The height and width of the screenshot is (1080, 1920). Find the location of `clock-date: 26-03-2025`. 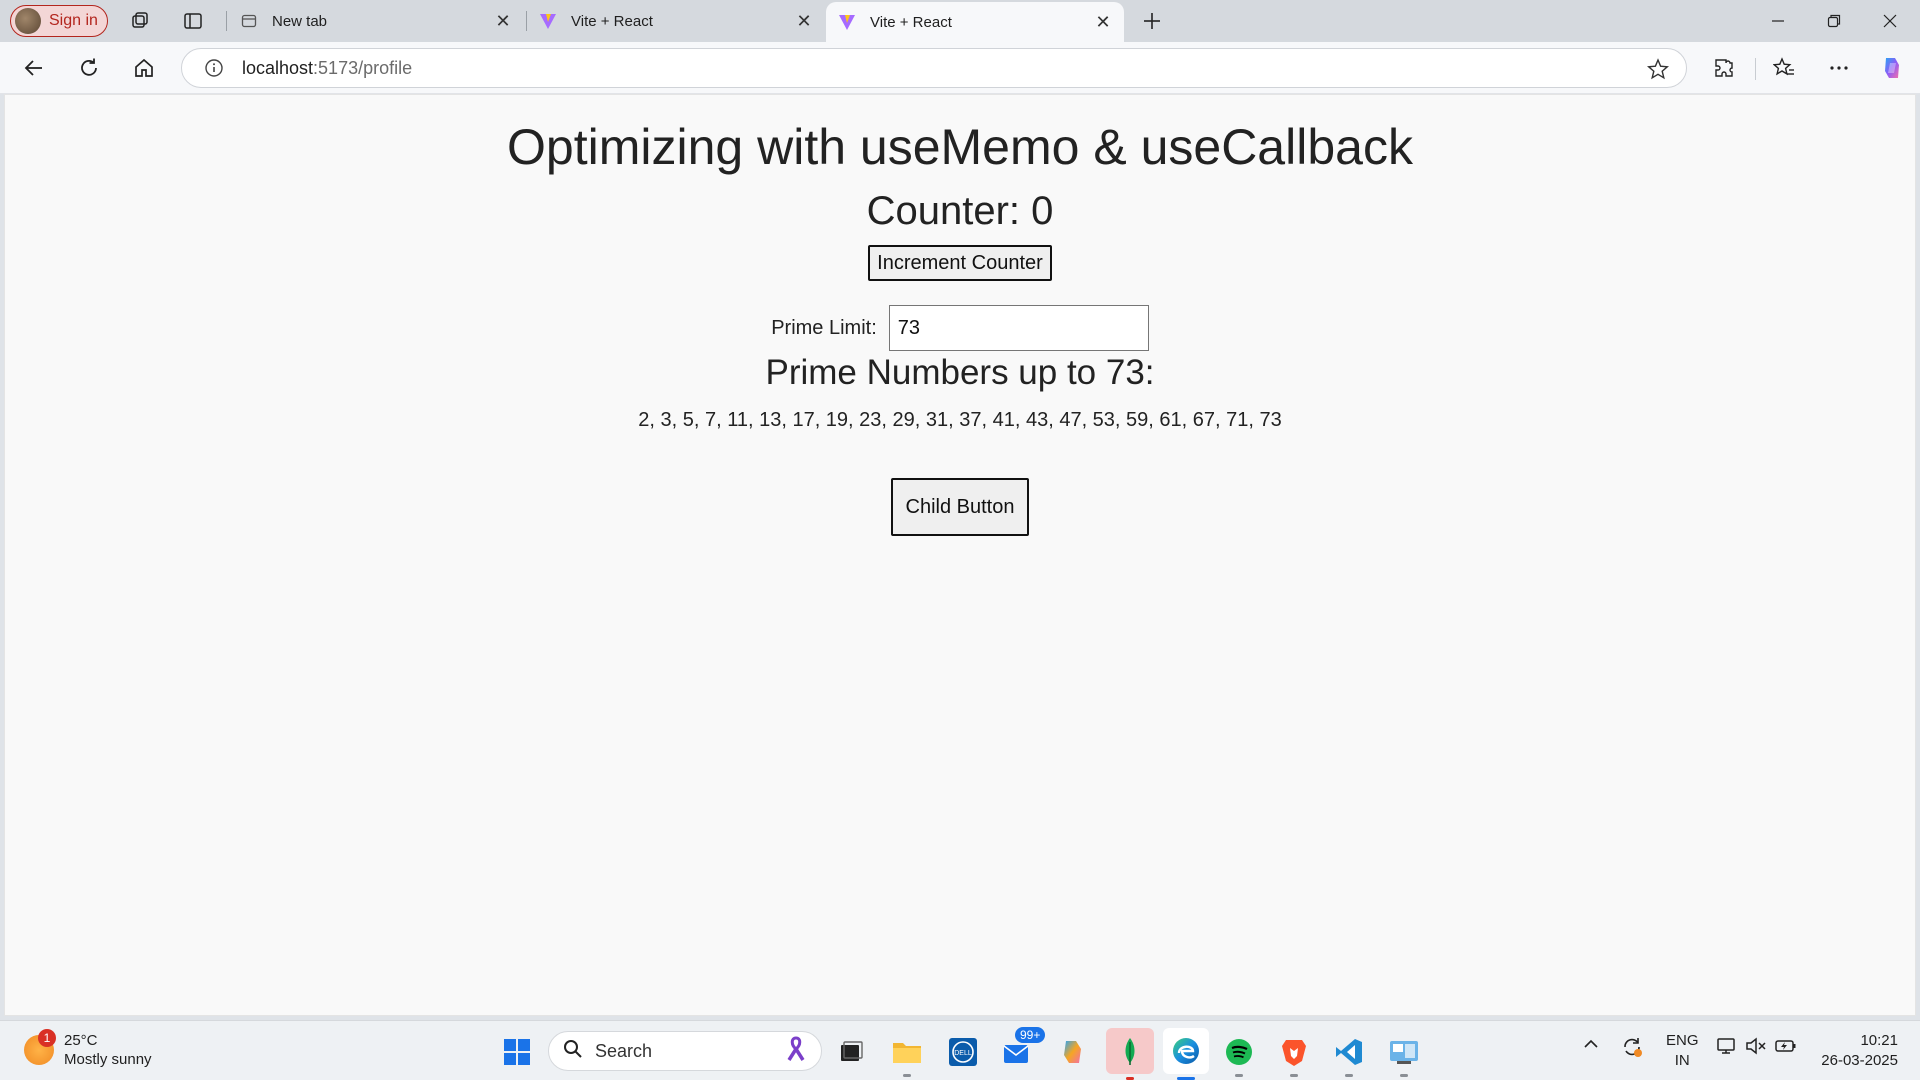

clock-date: 26-03-2025 is located at coordinates (1859, 1060).